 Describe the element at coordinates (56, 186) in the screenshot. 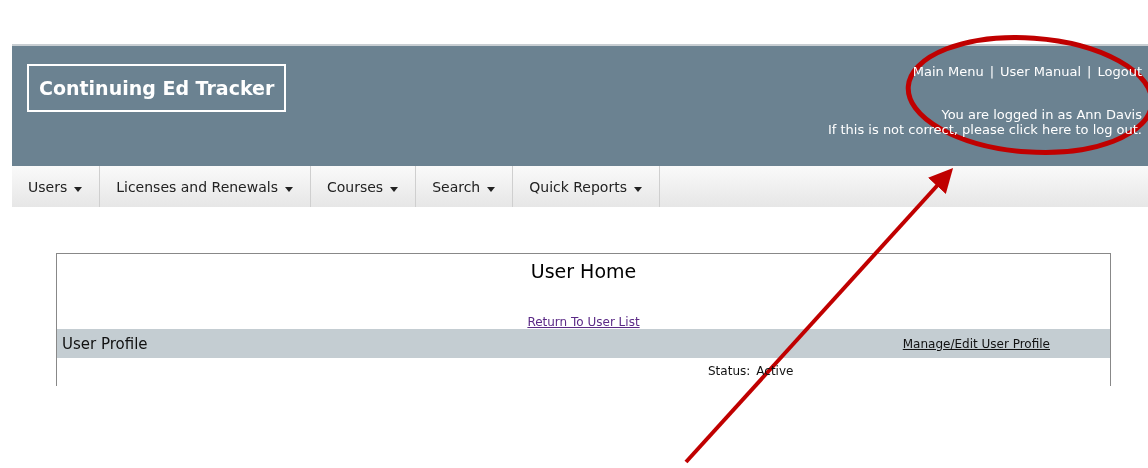

I see `menu-item: Users` at that location.